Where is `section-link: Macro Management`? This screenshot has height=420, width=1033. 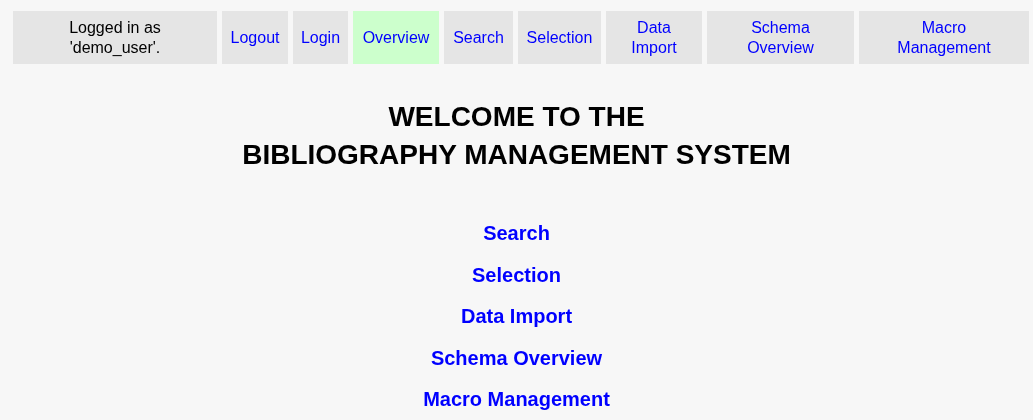
section-link: Macro Management is located at coordinates (516, 400).